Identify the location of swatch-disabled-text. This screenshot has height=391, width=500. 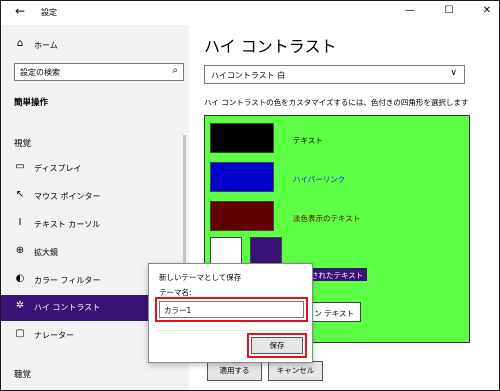
(242, 216).